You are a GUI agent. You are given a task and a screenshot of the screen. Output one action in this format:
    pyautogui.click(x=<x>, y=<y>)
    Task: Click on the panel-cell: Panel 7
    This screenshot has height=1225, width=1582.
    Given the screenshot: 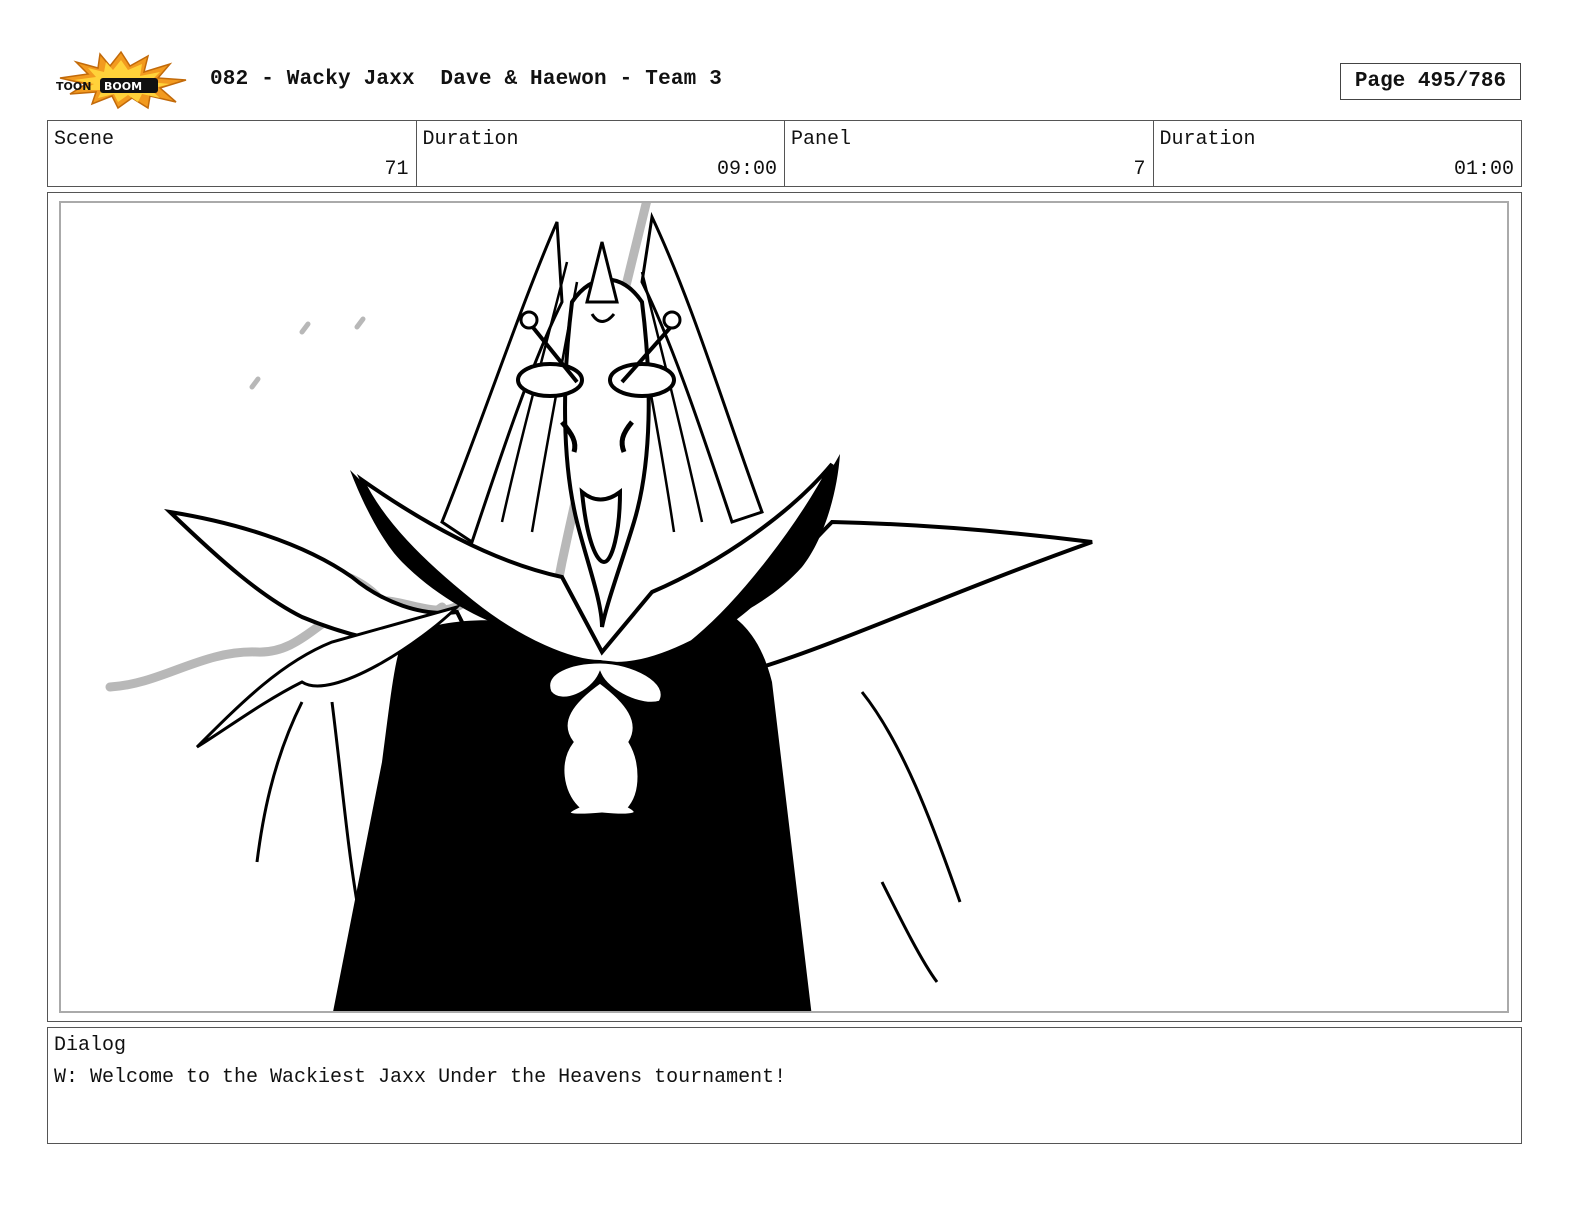 What is the action you would take?
    pyautogui.click(x=969, y=153)
    